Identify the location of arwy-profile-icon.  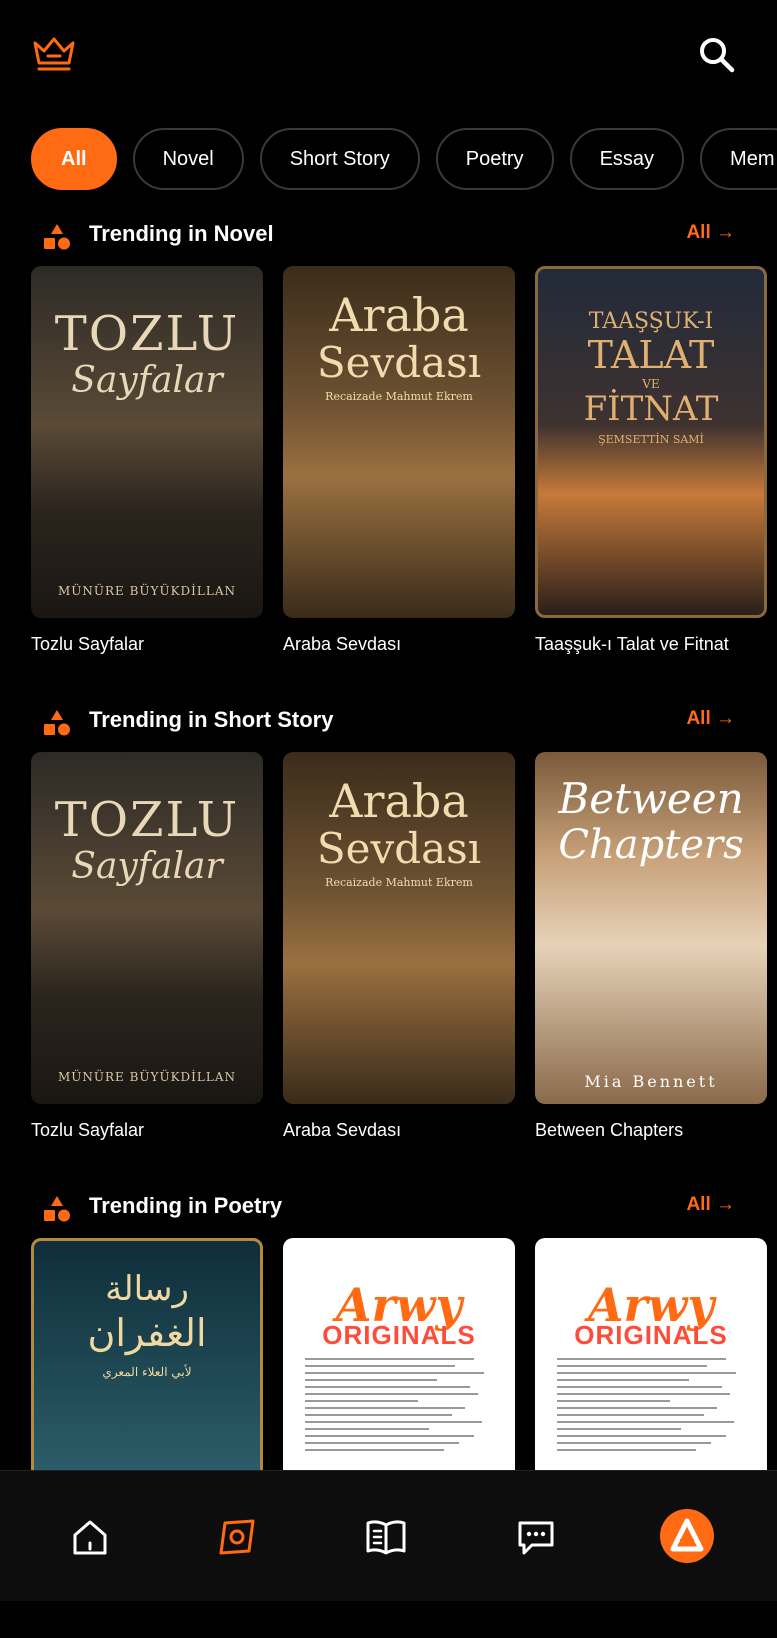
(687, 1536).